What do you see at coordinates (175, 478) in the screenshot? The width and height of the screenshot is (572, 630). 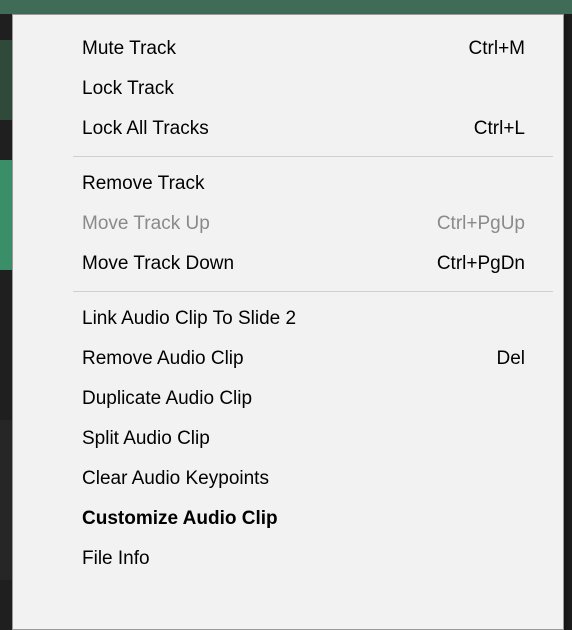 I see `menu-item-label: Clear Audio Keypoints` at bounding box center [175, 478].